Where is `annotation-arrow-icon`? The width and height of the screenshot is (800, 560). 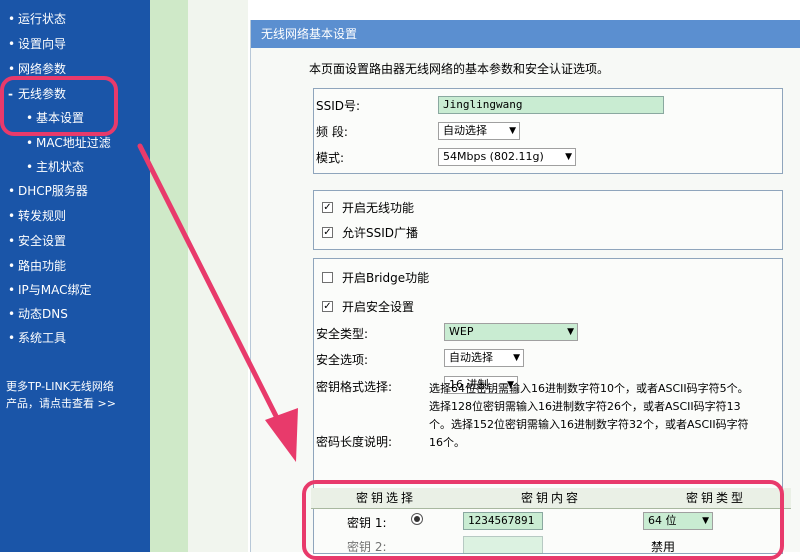
annotation-arrow-icon is located at coordinates (217, 302).